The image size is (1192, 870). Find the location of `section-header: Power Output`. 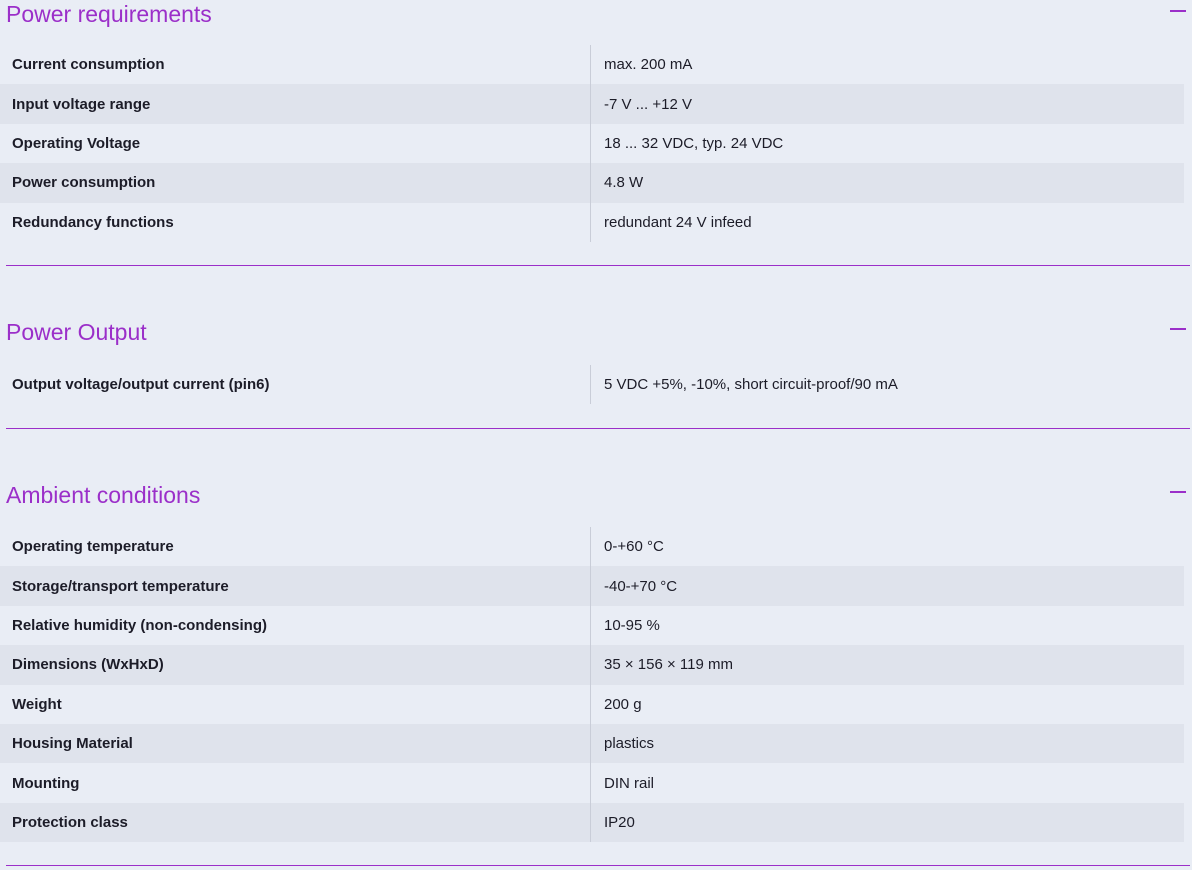

section-header: Power Output is located at coordinates (598, 332).